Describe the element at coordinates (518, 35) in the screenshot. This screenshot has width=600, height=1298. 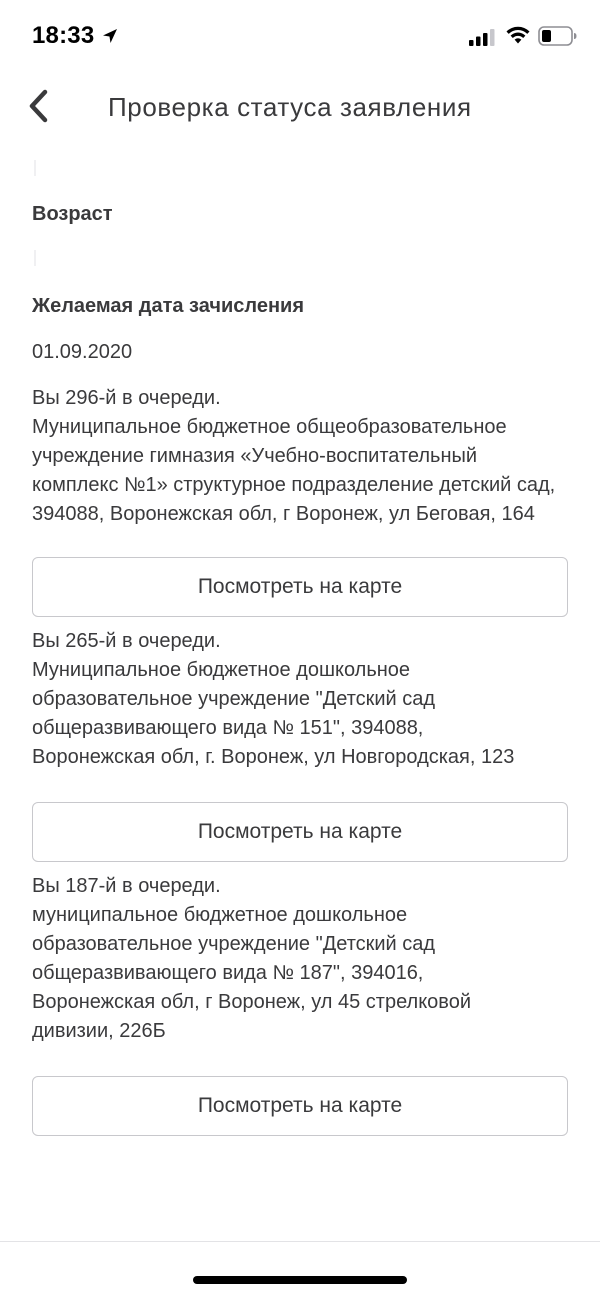
I see `wifi-icon` at that location.